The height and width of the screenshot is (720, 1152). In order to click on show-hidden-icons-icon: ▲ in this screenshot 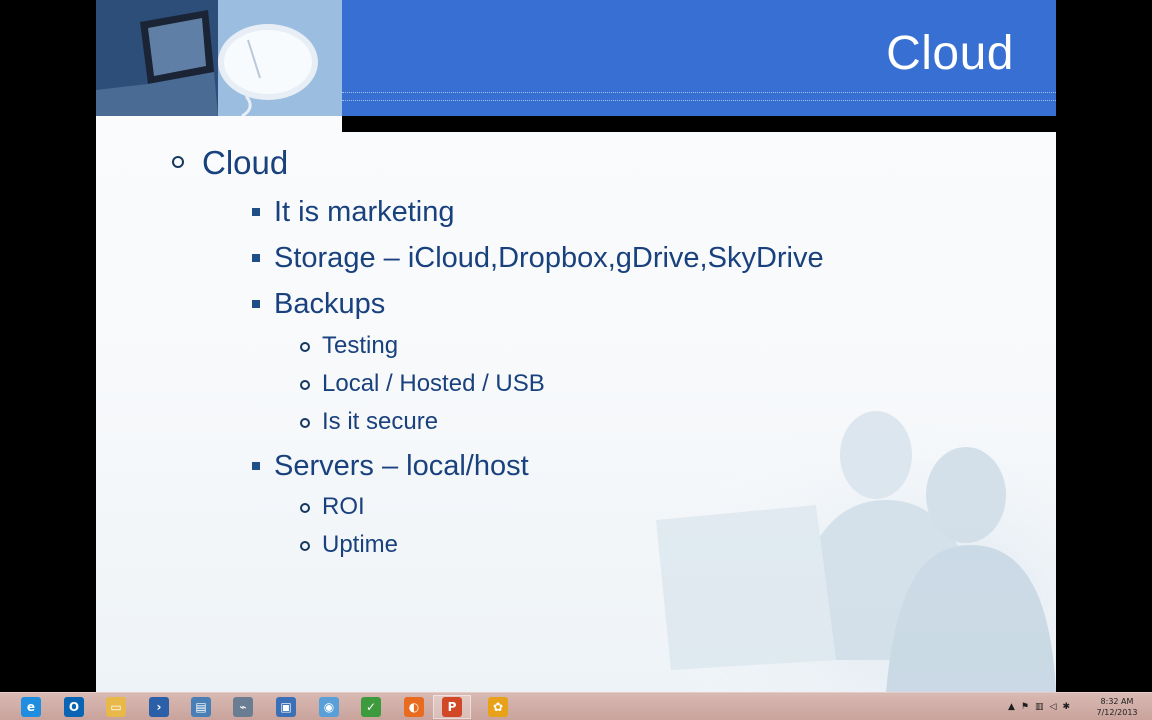, I will do `click(1011, 707)`.